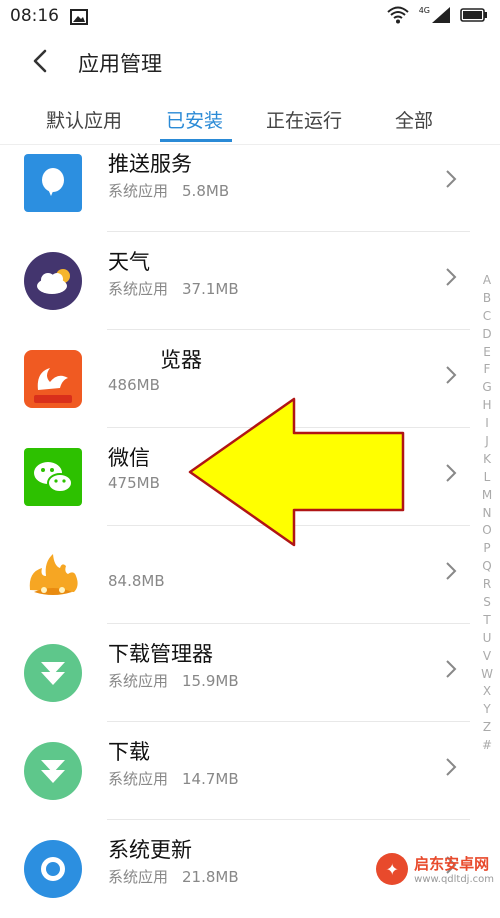  What do you see at coordinates (487, 639) in the screenshot?
I see `alphabet-letter: U` at bounding box center [487, 639].